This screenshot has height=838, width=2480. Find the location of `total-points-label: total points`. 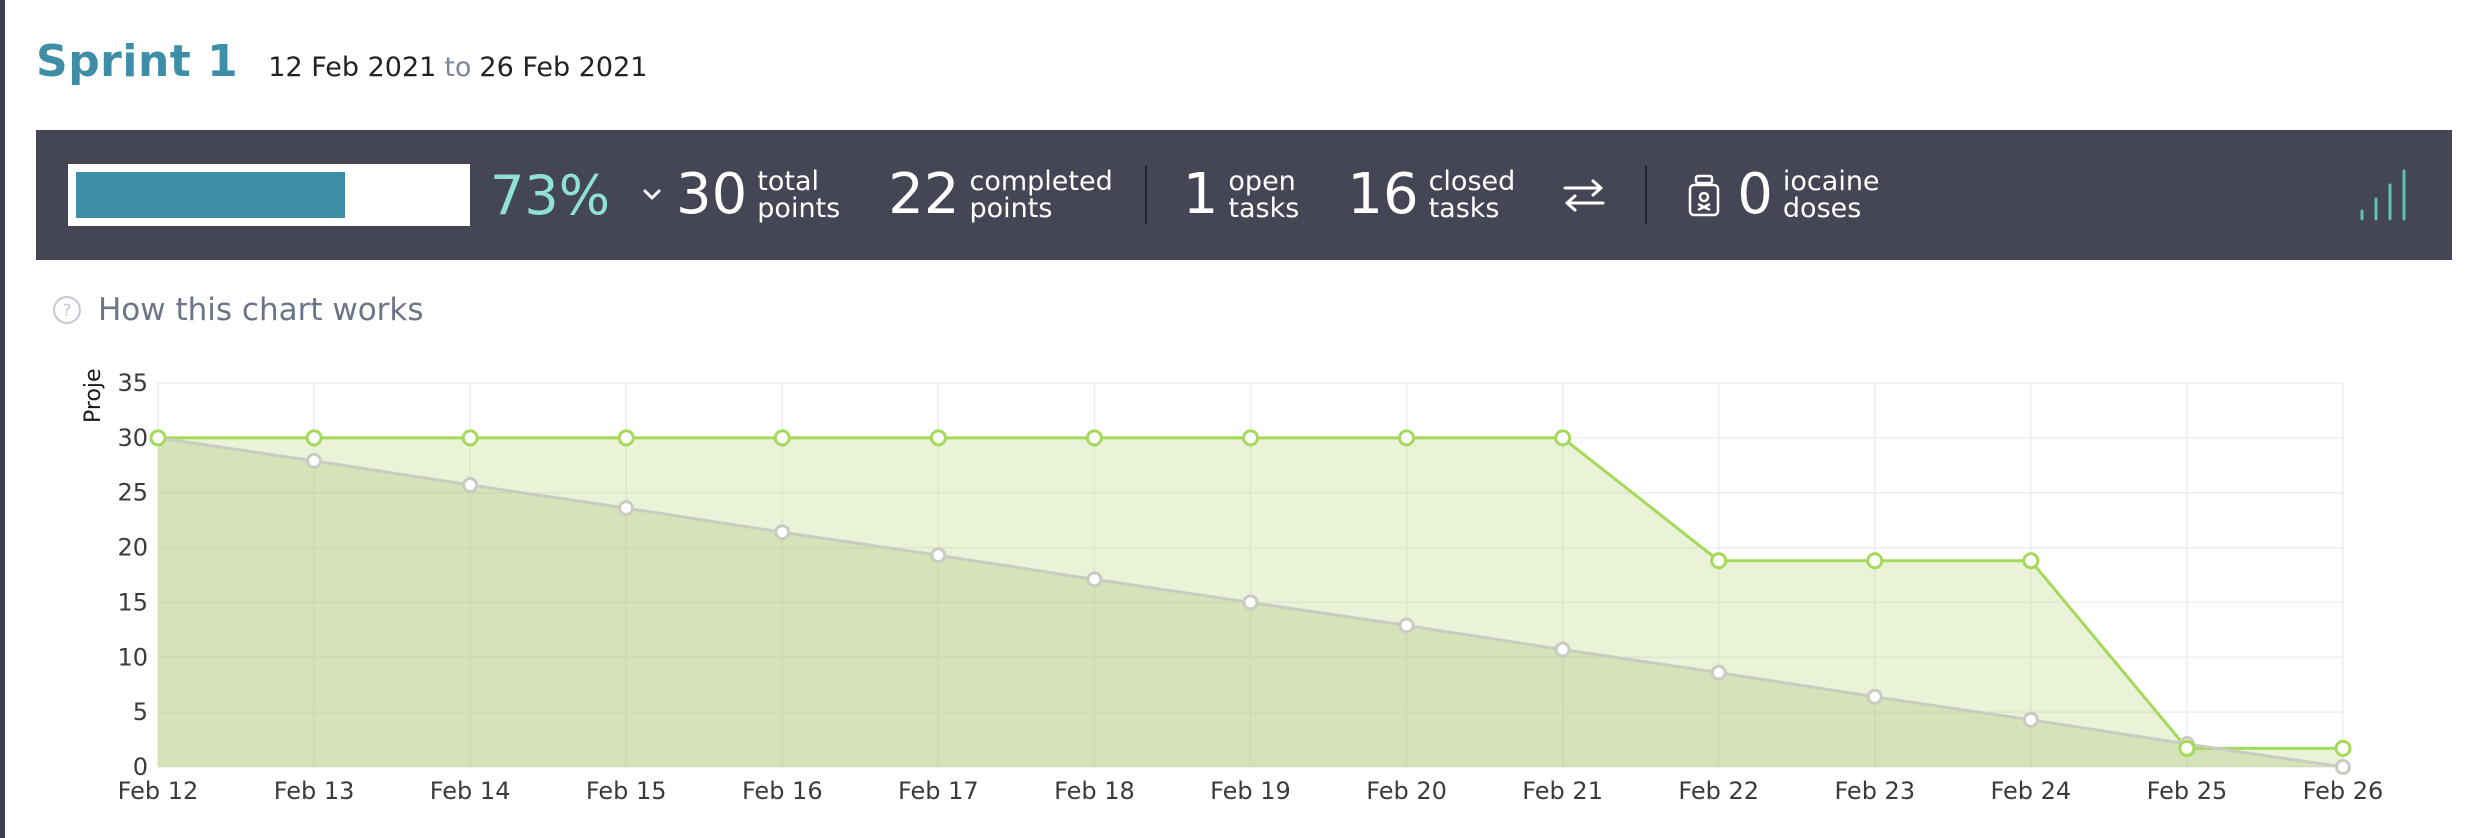

total-points-label: total points is located at coordinates (798, 195).